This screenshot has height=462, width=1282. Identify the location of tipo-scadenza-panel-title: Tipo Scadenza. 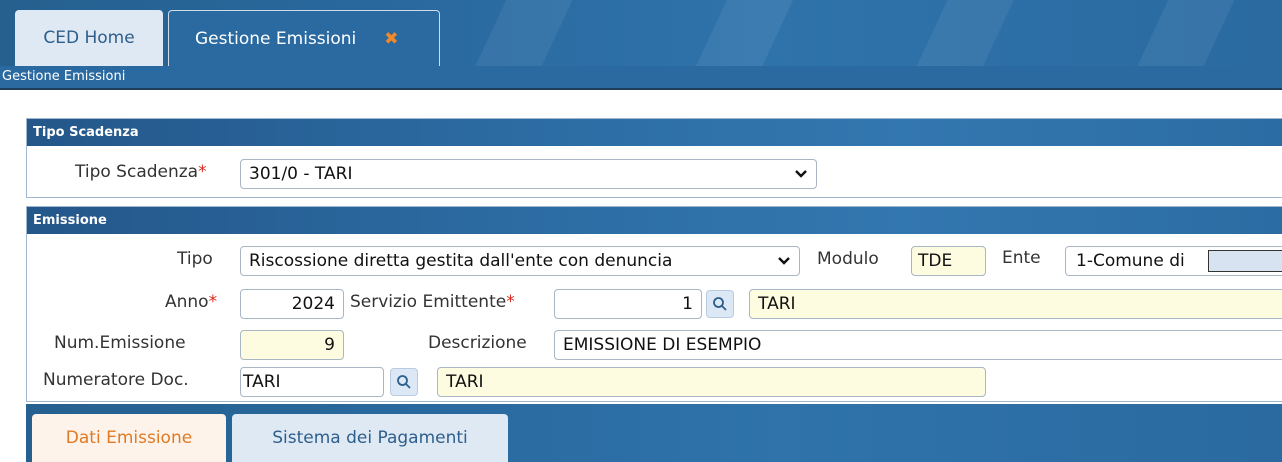
(654, 132).